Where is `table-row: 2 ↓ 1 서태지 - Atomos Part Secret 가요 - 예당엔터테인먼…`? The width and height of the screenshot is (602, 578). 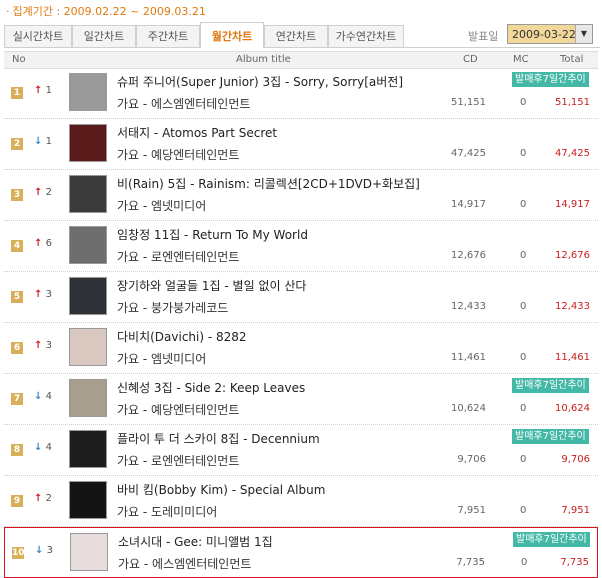 table-row: 2 ↓ 1 서태지 - Atomos Part Secret 가요 - 예당엔터테인먼… is located at coordinates (301, 144).